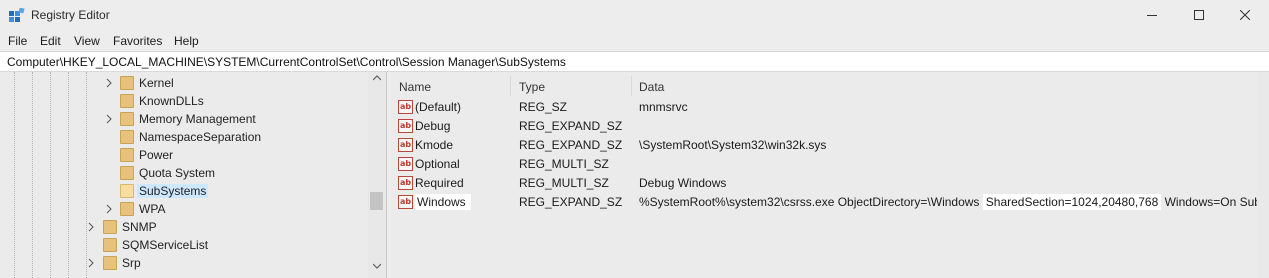 This screenshot has height=278, width=1269. What do you see at coordinates (127, 191) in the screenshot?
I see `open-folder-icon` at bounding box center [127, 191].